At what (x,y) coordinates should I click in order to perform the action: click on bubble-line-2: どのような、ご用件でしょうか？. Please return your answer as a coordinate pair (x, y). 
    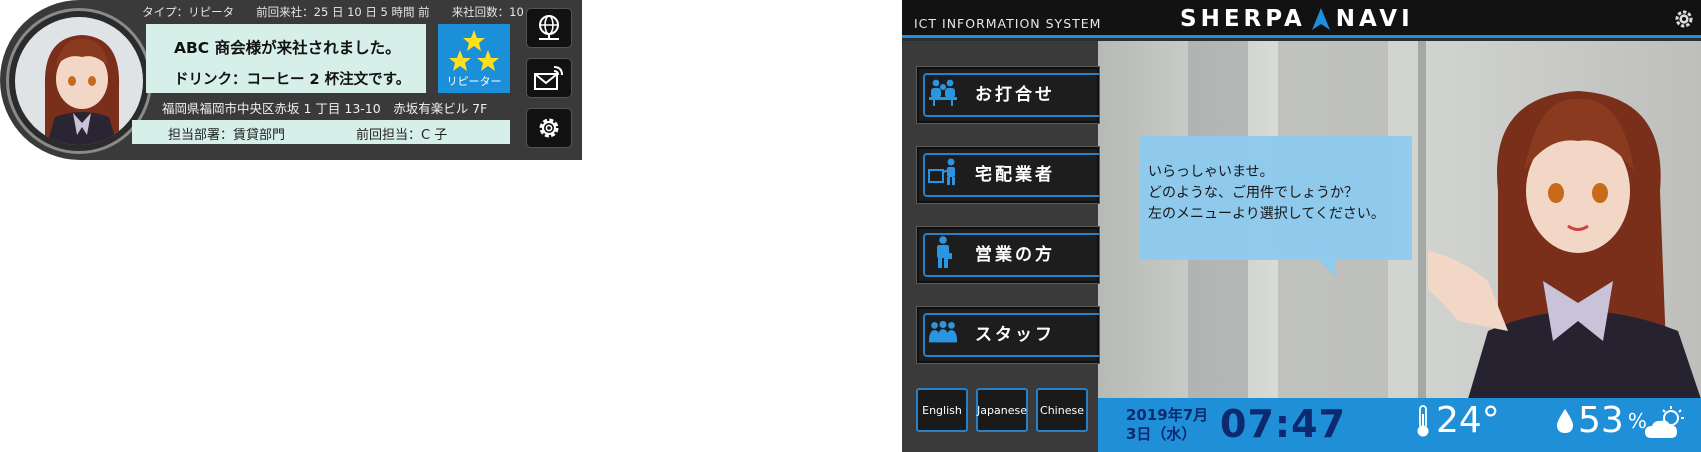
    Looking at the image, I should click on (1253, 193).